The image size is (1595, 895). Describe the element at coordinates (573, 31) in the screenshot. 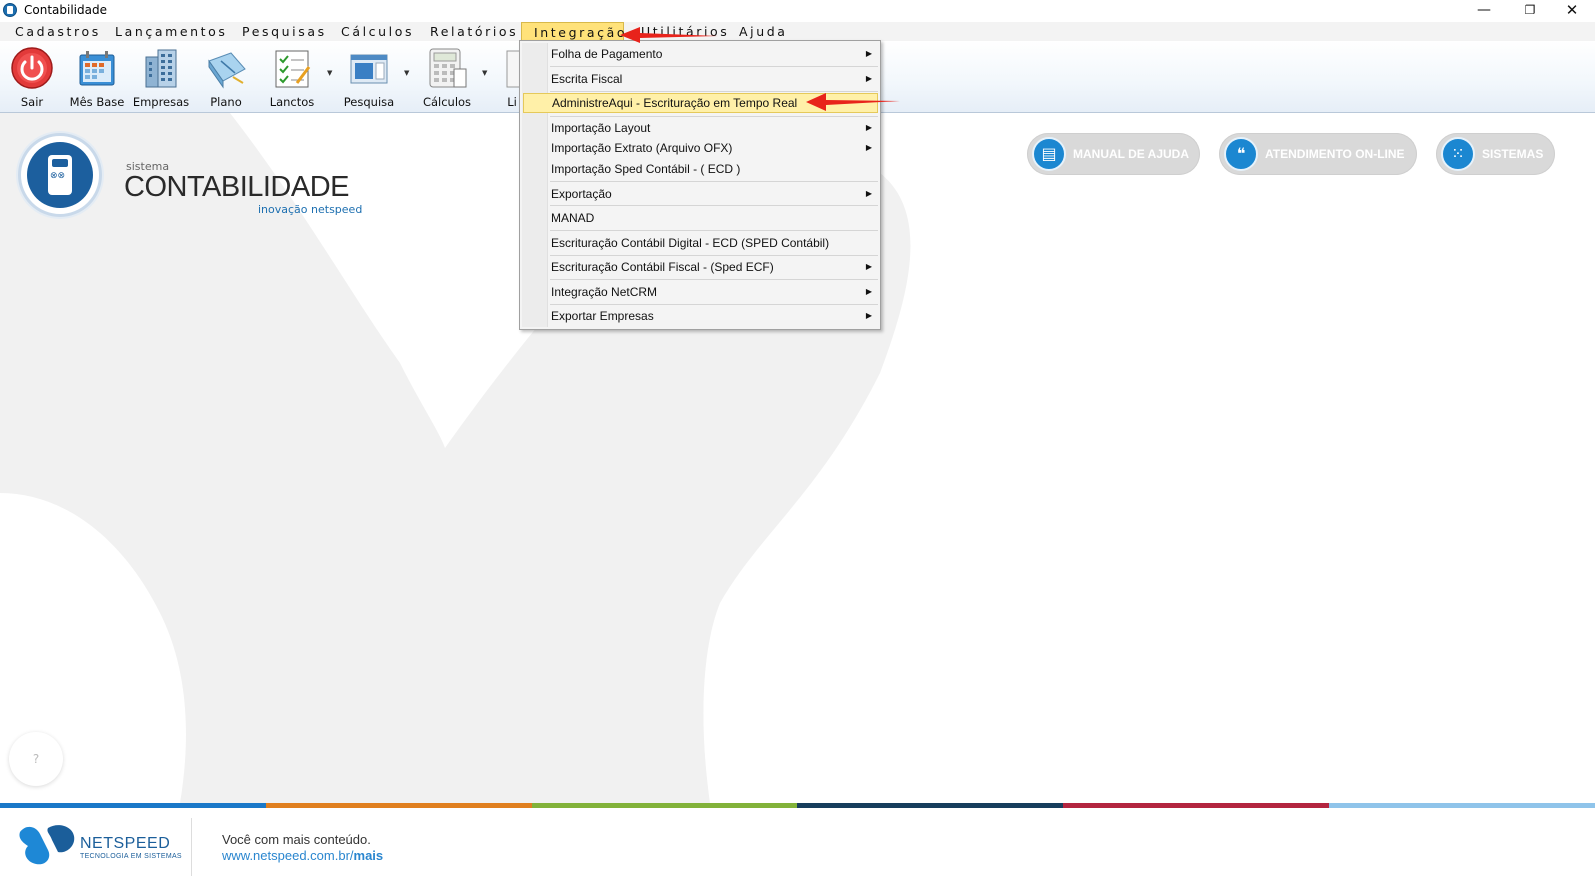

I see `menu-integracao: Integração` at that location.